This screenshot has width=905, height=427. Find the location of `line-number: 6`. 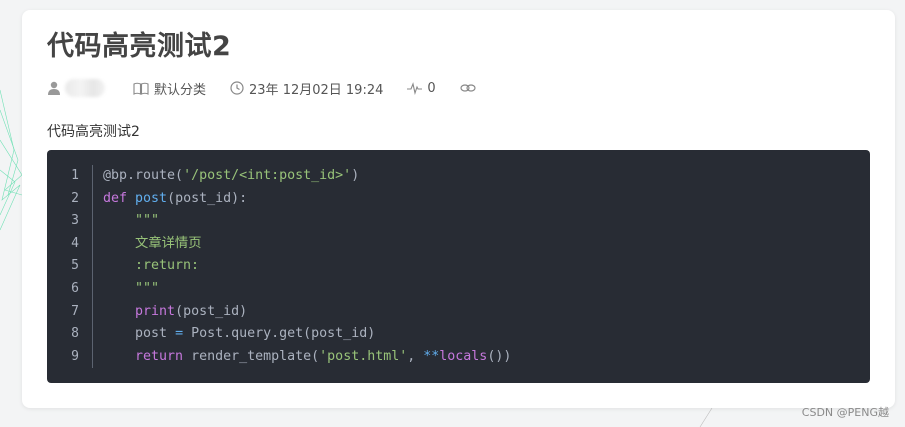

line-number: 6 is located at coordinates (75, 288).